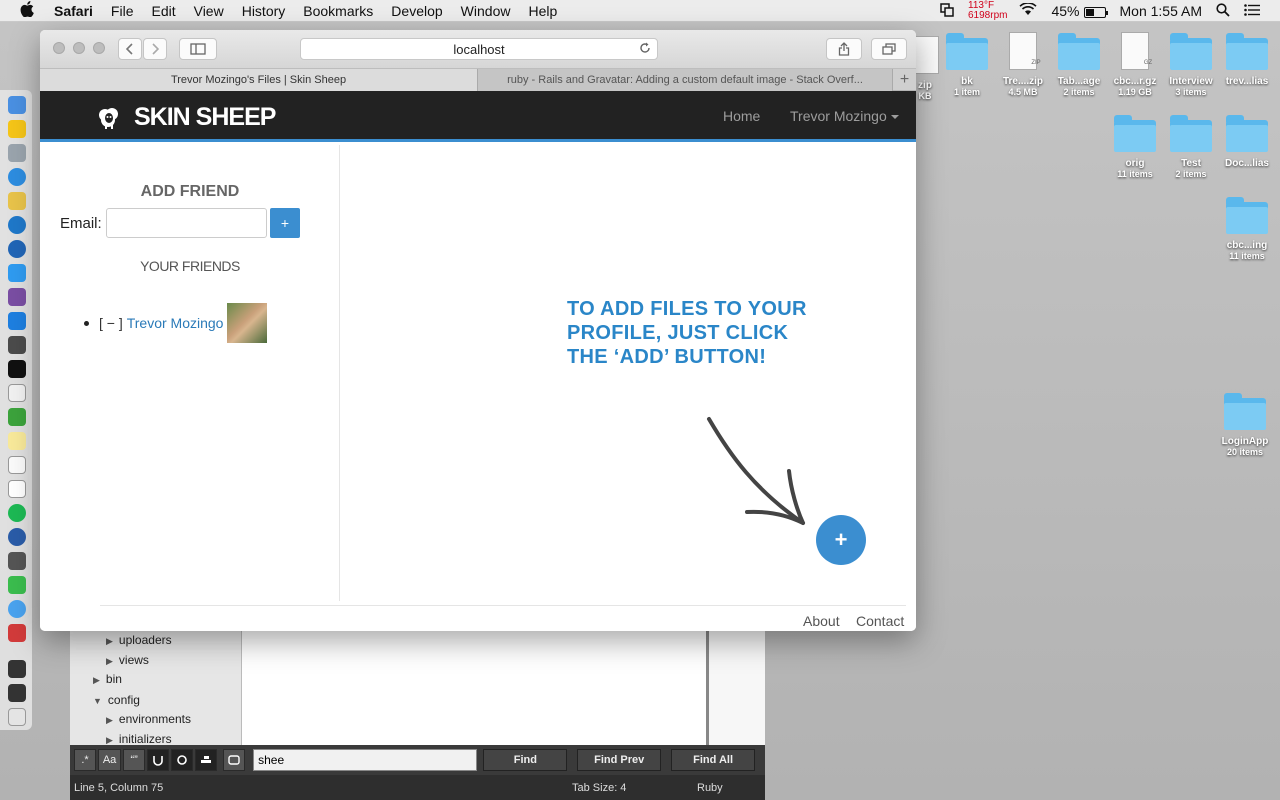 The width and height of the screenshot is (1280, 800). What do you see at coordinates (947, 11) in the screenshot?
I see `screen-mirror-icon` at bounding box center [947, 11].